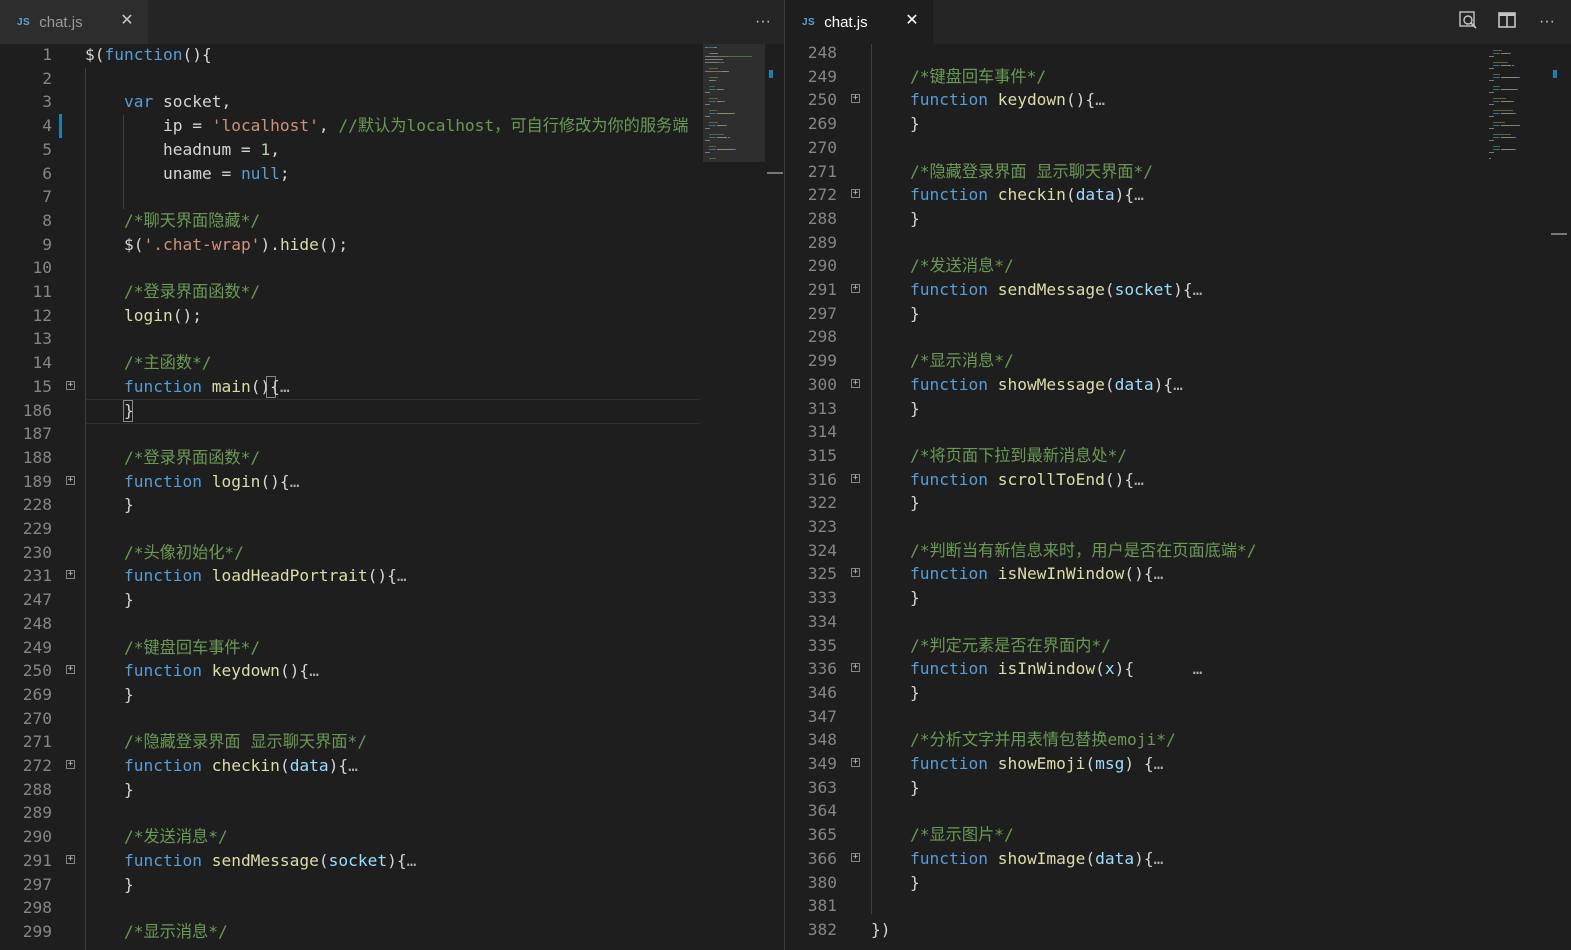 The width and height of the screenshot is (1571, 950). Describe the element at coordinates (859, 22) in the screenshot. I see `tab-chat-js-right: JS chat.js ✕` at that location.